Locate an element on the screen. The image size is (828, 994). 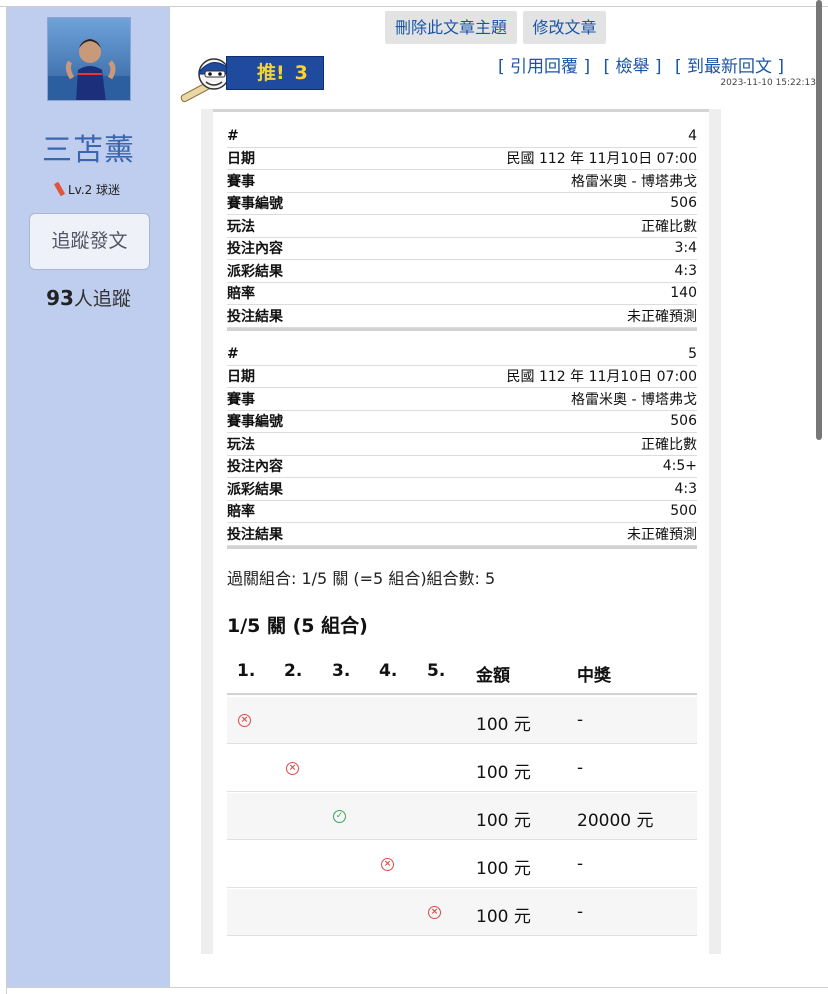
push-count: 3 is located at coordinates (301, 73).